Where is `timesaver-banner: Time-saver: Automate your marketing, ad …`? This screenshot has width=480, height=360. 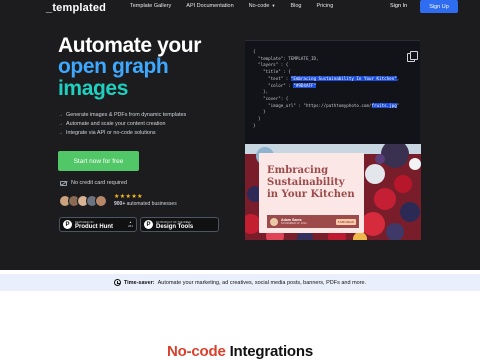 timesaver-banner: Time-saver: Automate your marketing, ad … is located at coordinates (240, 282).